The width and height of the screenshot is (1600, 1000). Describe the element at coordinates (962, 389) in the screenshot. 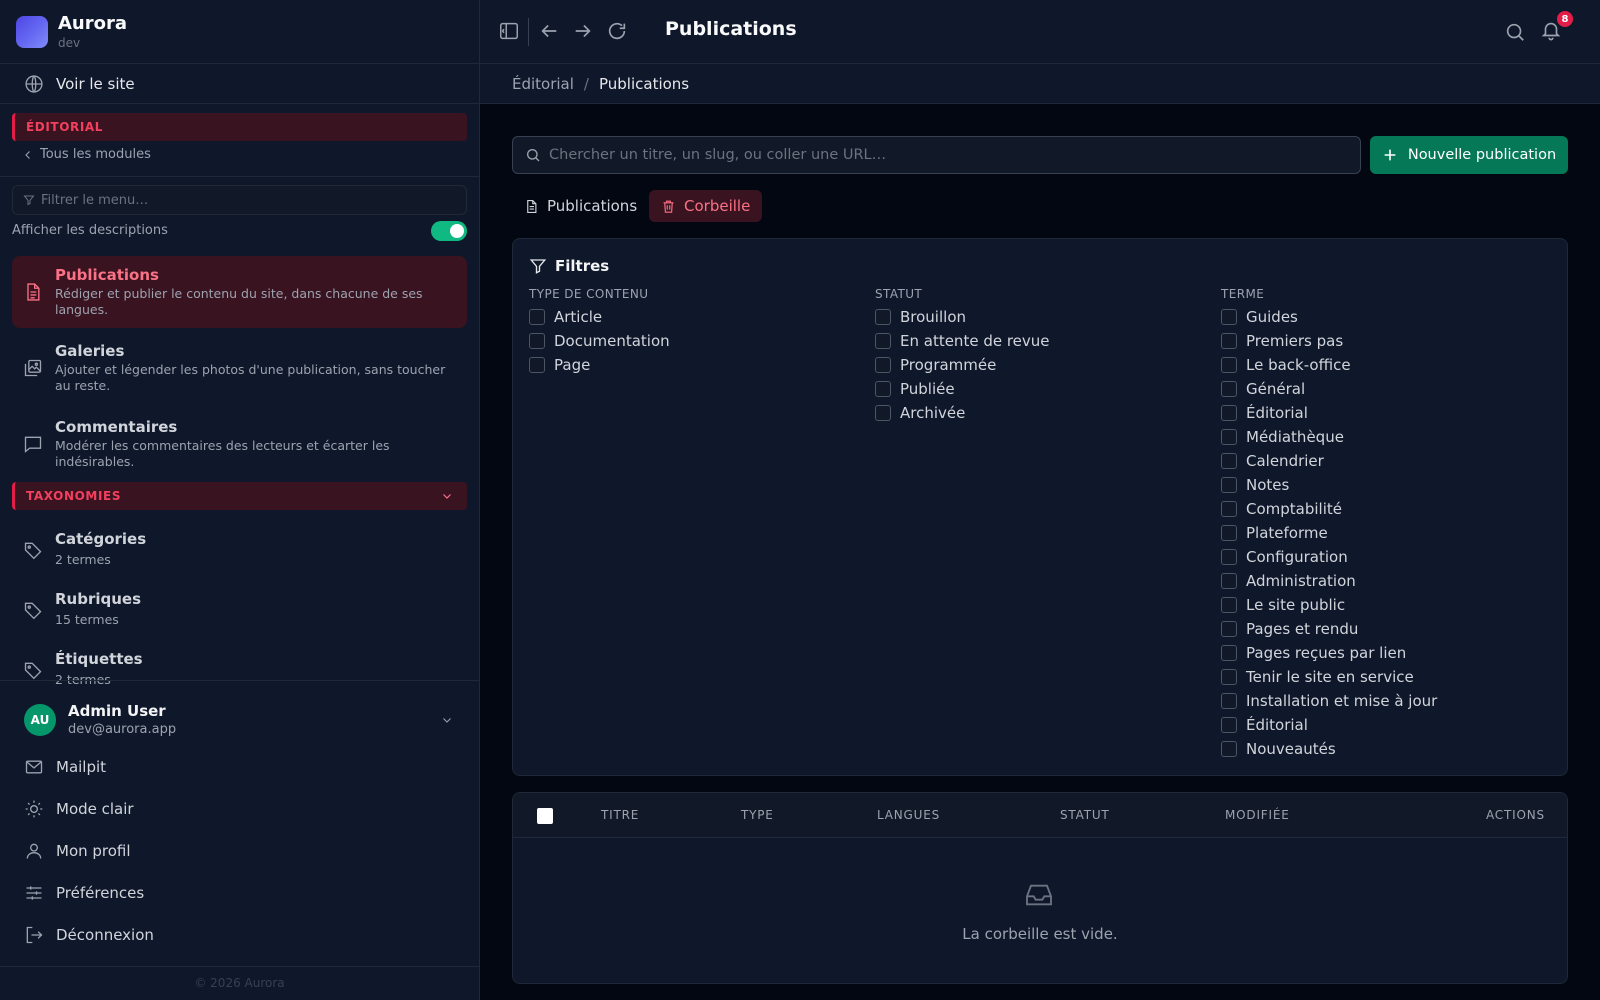

I see `filter-option: Publiée` at that location.